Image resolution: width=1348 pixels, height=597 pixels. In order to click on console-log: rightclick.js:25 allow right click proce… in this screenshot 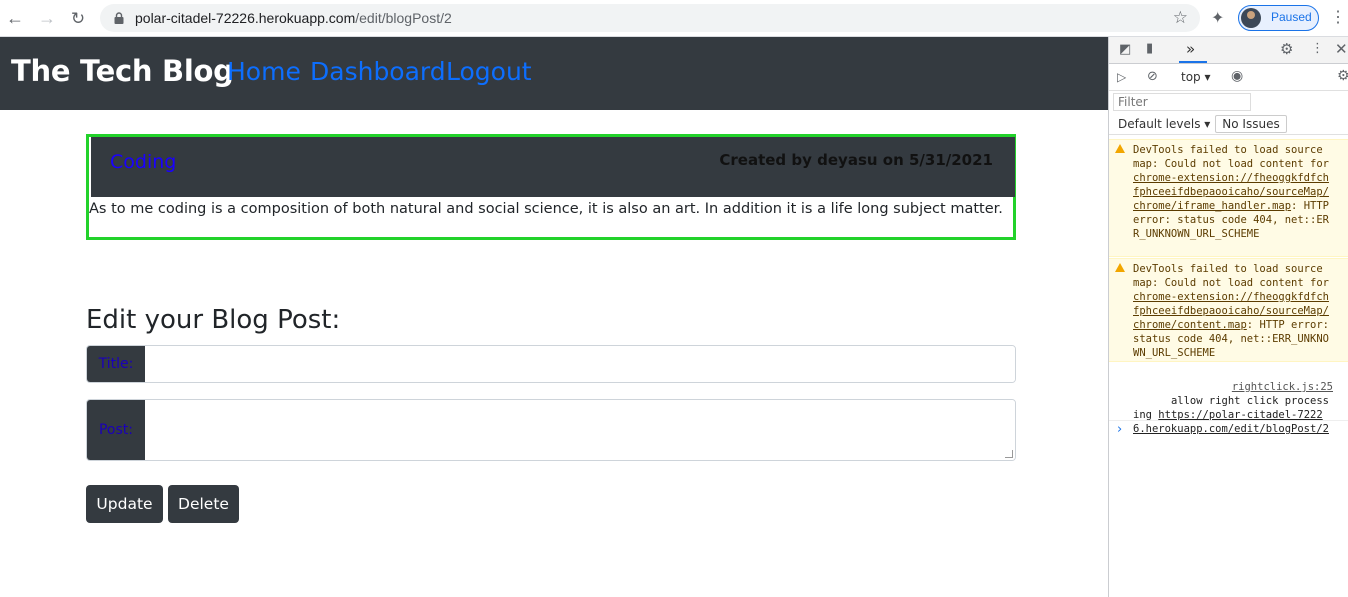, I will do `click(1228, 399)`.